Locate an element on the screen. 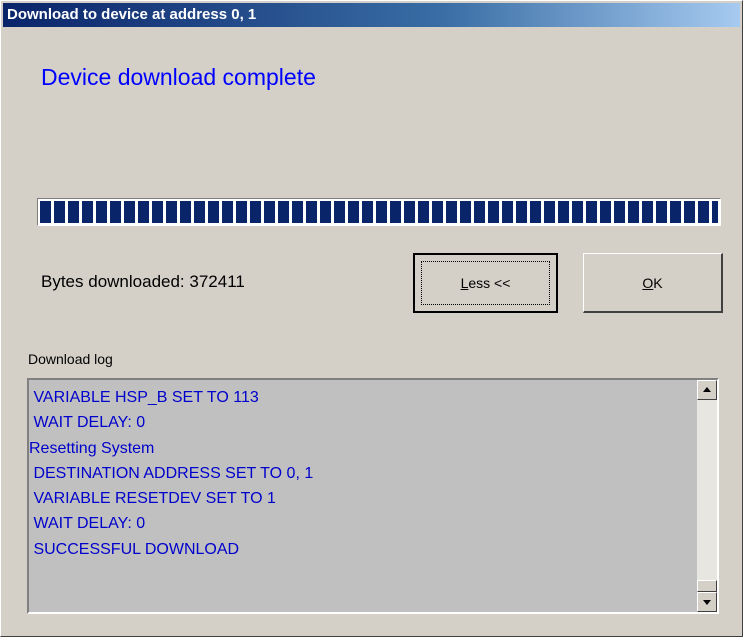 The width and height of the screenshot is (743, 637). scroll-down-button is located at coordinates (707, 602).